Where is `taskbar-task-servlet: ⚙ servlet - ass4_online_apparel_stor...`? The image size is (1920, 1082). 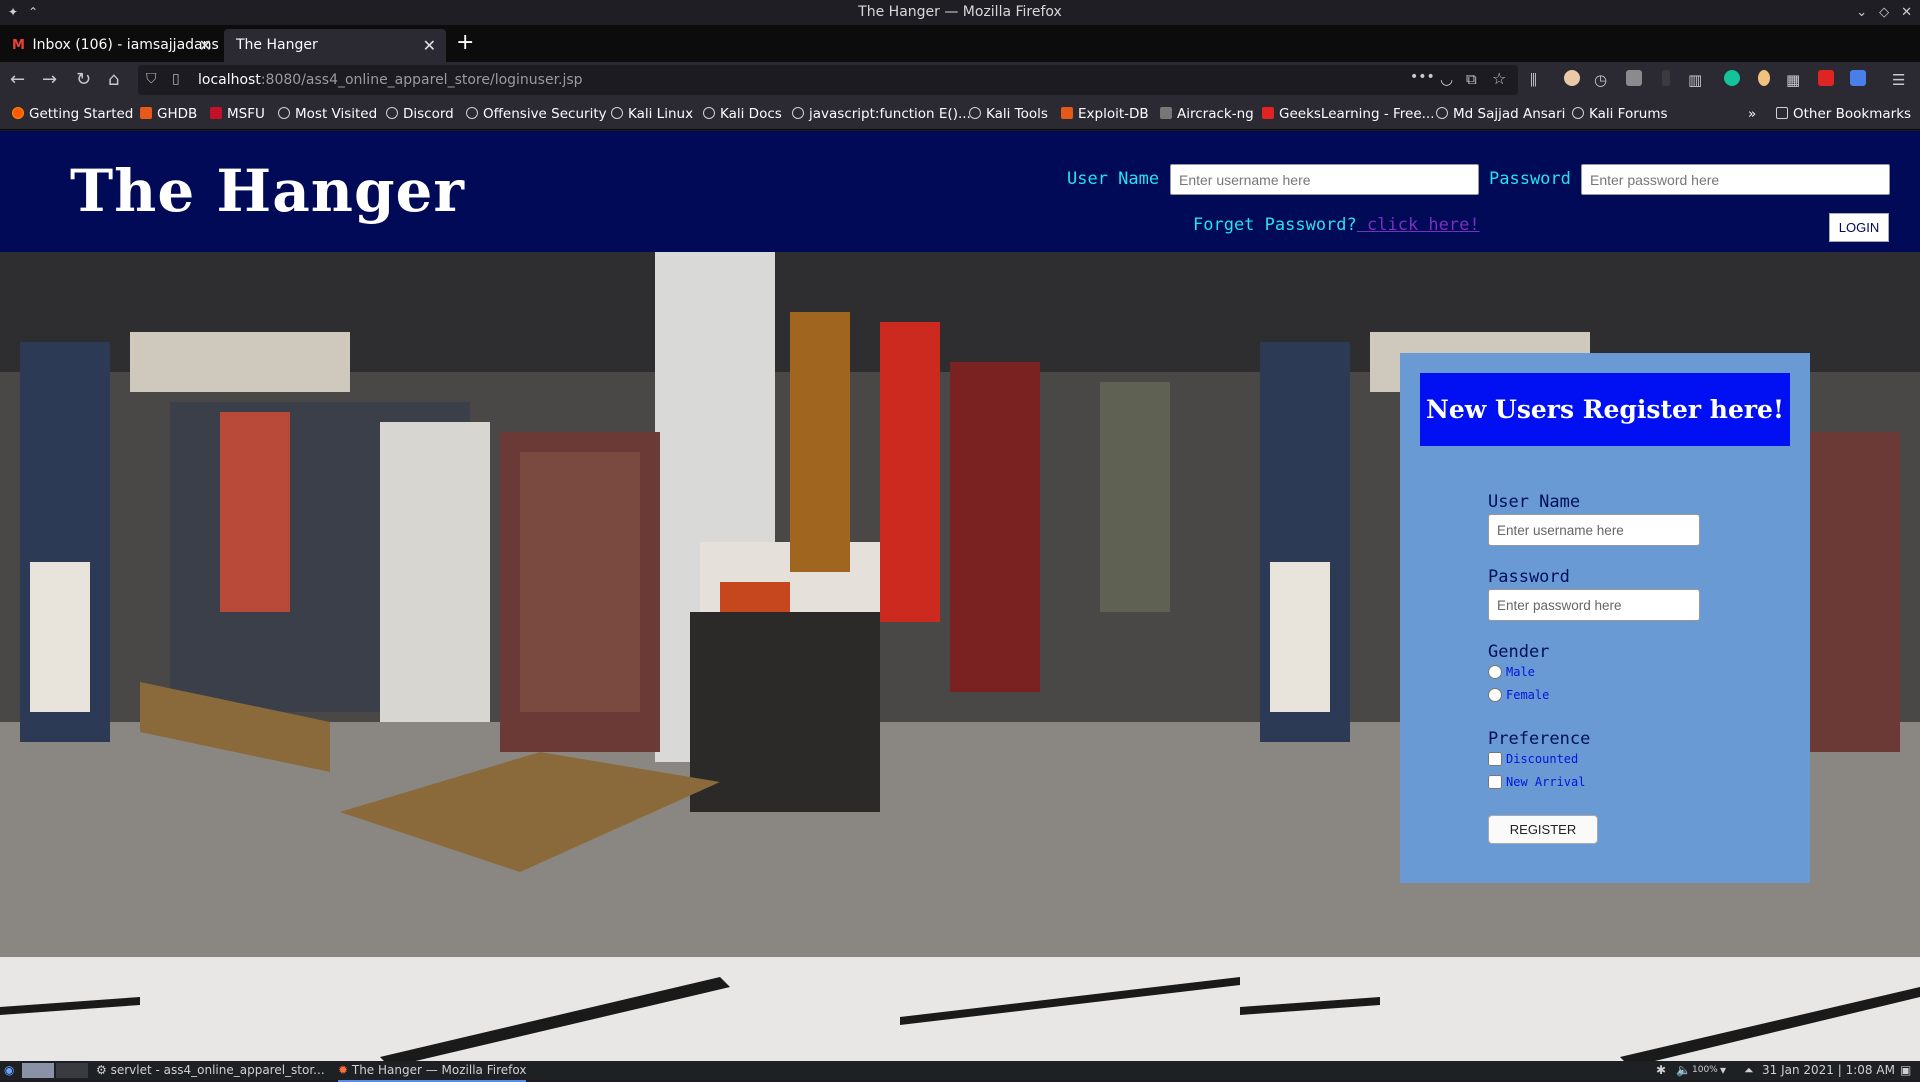 taskbar-task-servlet: ⚙ servlet - ass4_online_apparel_stor... is located at coordinates (210, 1070).